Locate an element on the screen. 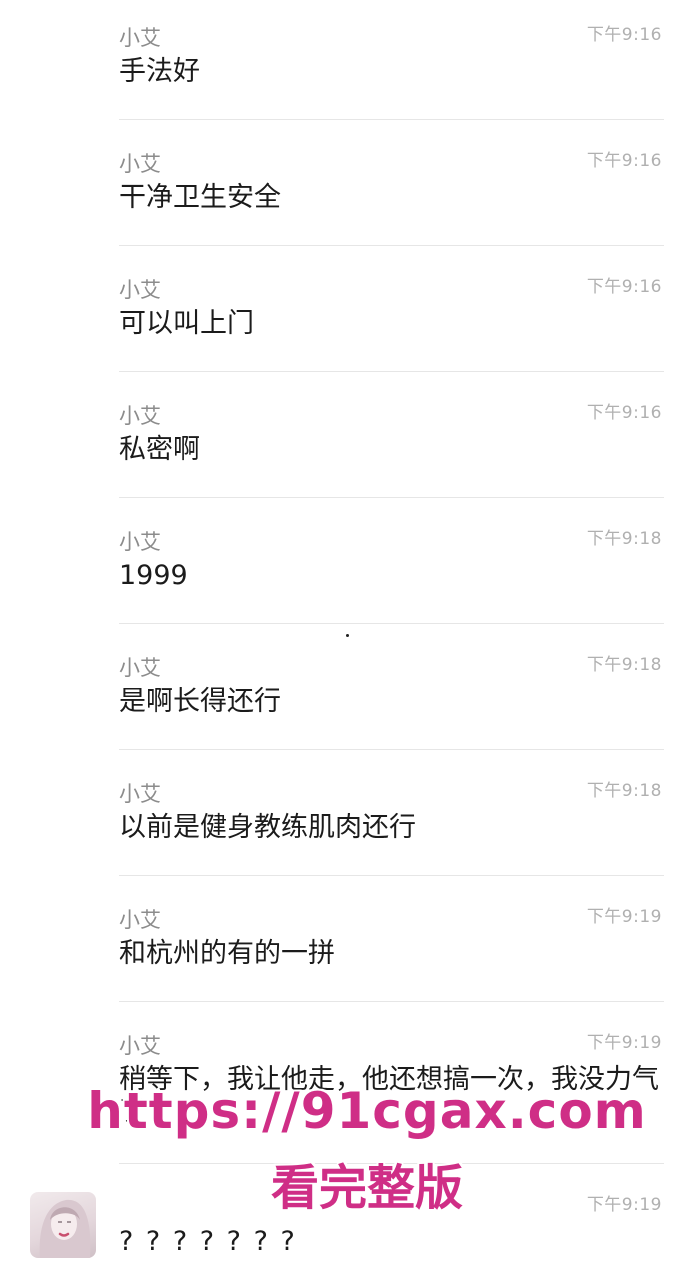 Image resolution: width=694 pixels, height=1280 pixels. message-item: 小艾 下午9:16 私密啊 is located at coordinates (347, 443).